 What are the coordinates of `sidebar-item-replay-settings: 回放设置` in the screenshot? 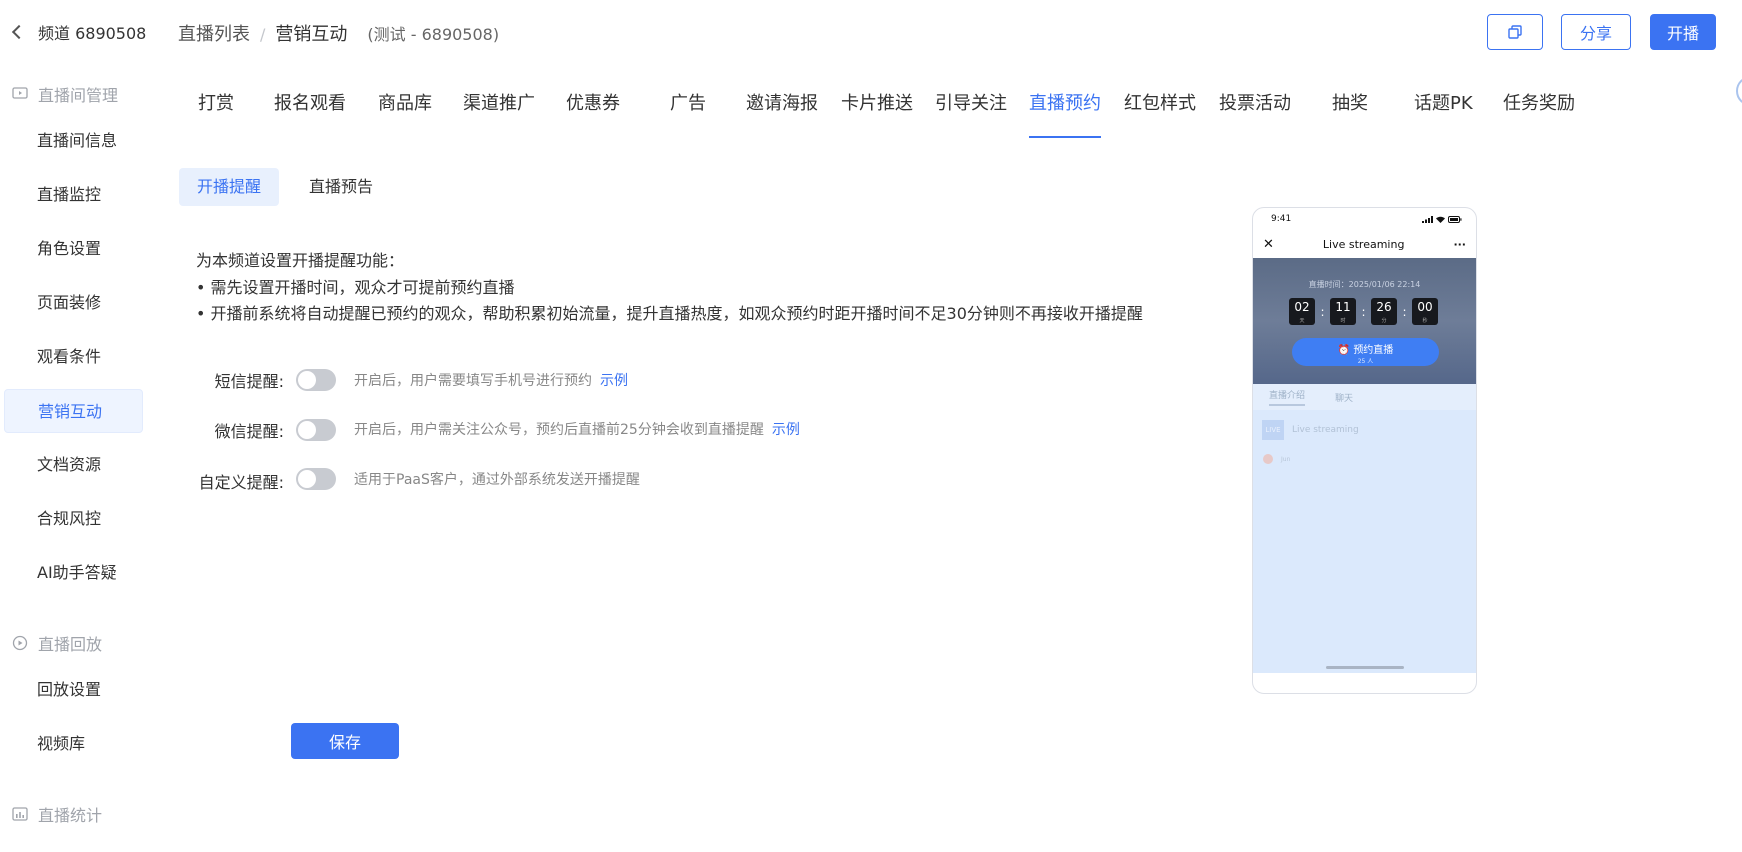 It's located at (73, 690).